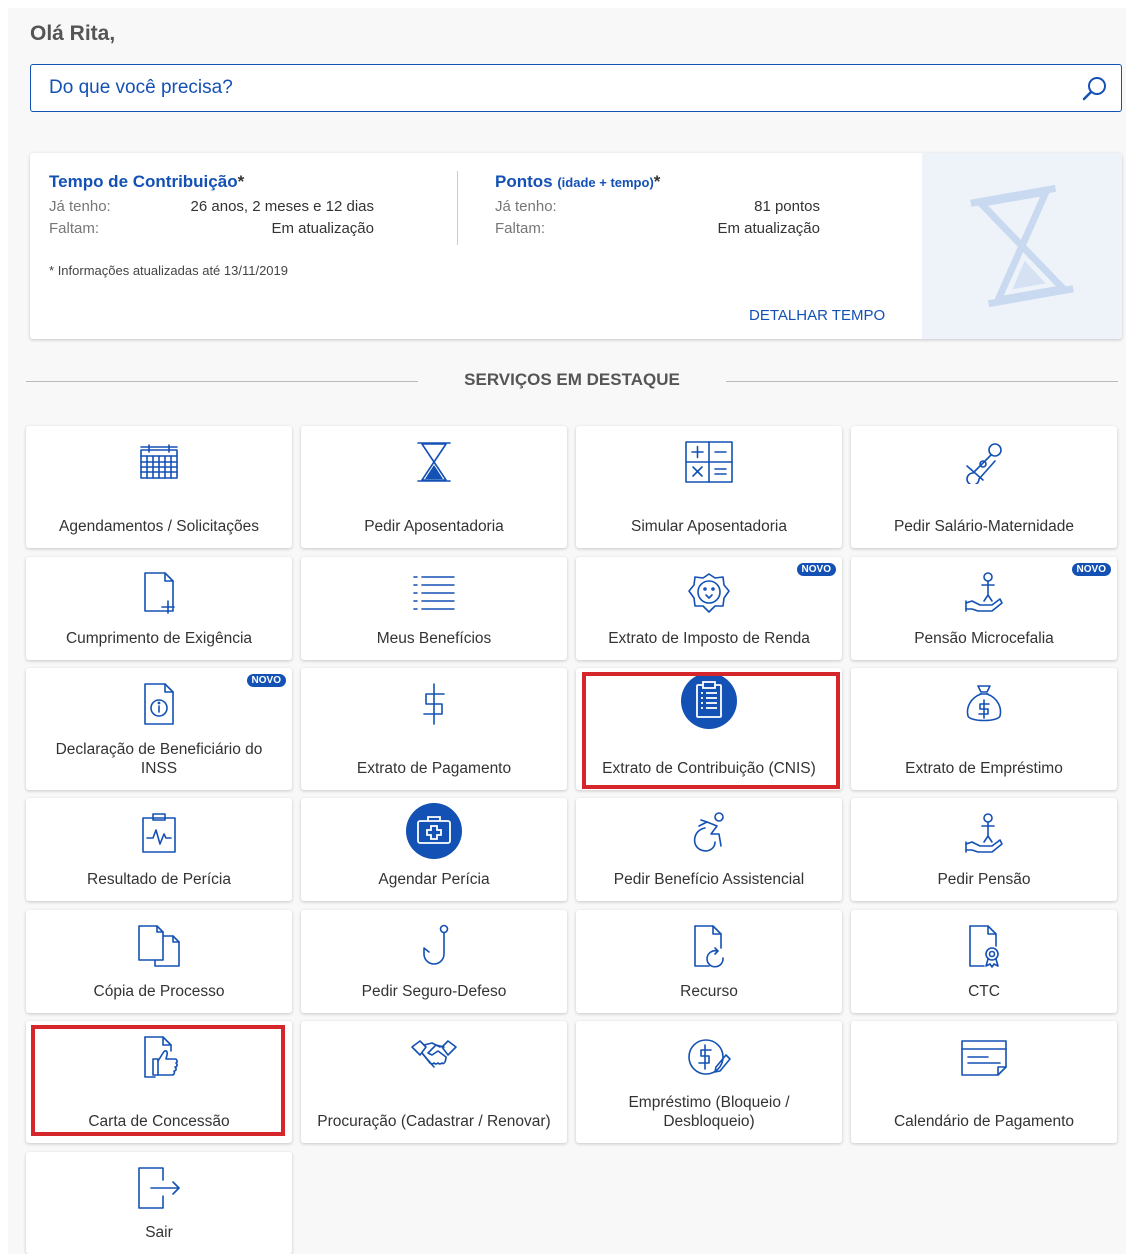 This screenshot has height=1254, width=1128. What do you see at coordinates (709, 526) in the screenshot?
I see `service-tile-label: Simular Aposentadoria` at bounding box center [709, 526].